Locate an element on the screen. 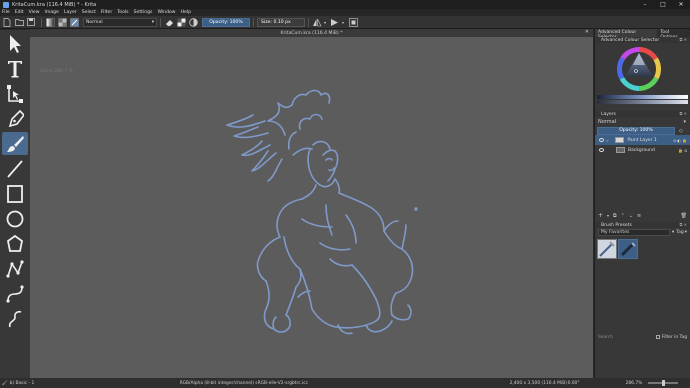 The image size is (690, 388). open-folder-icon is located at coordinates (19, 22).